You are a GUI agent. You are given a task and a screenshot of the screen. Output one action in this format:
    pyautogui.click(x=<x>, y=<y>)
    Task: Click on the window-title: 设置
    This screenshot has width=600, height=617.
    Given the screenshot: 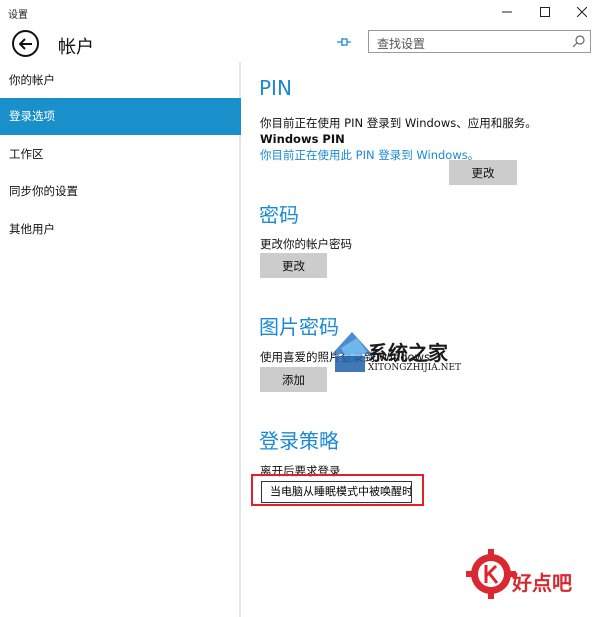 What is the action you would take?
    pyautogui.click(x=18, y=15)
    